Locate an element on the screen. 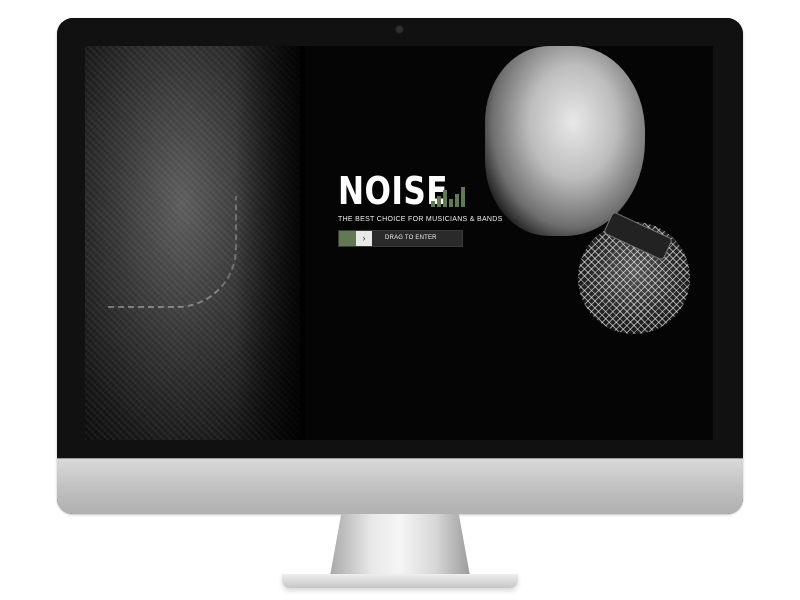  logo: NOISE is located at coordinates (428, 191).